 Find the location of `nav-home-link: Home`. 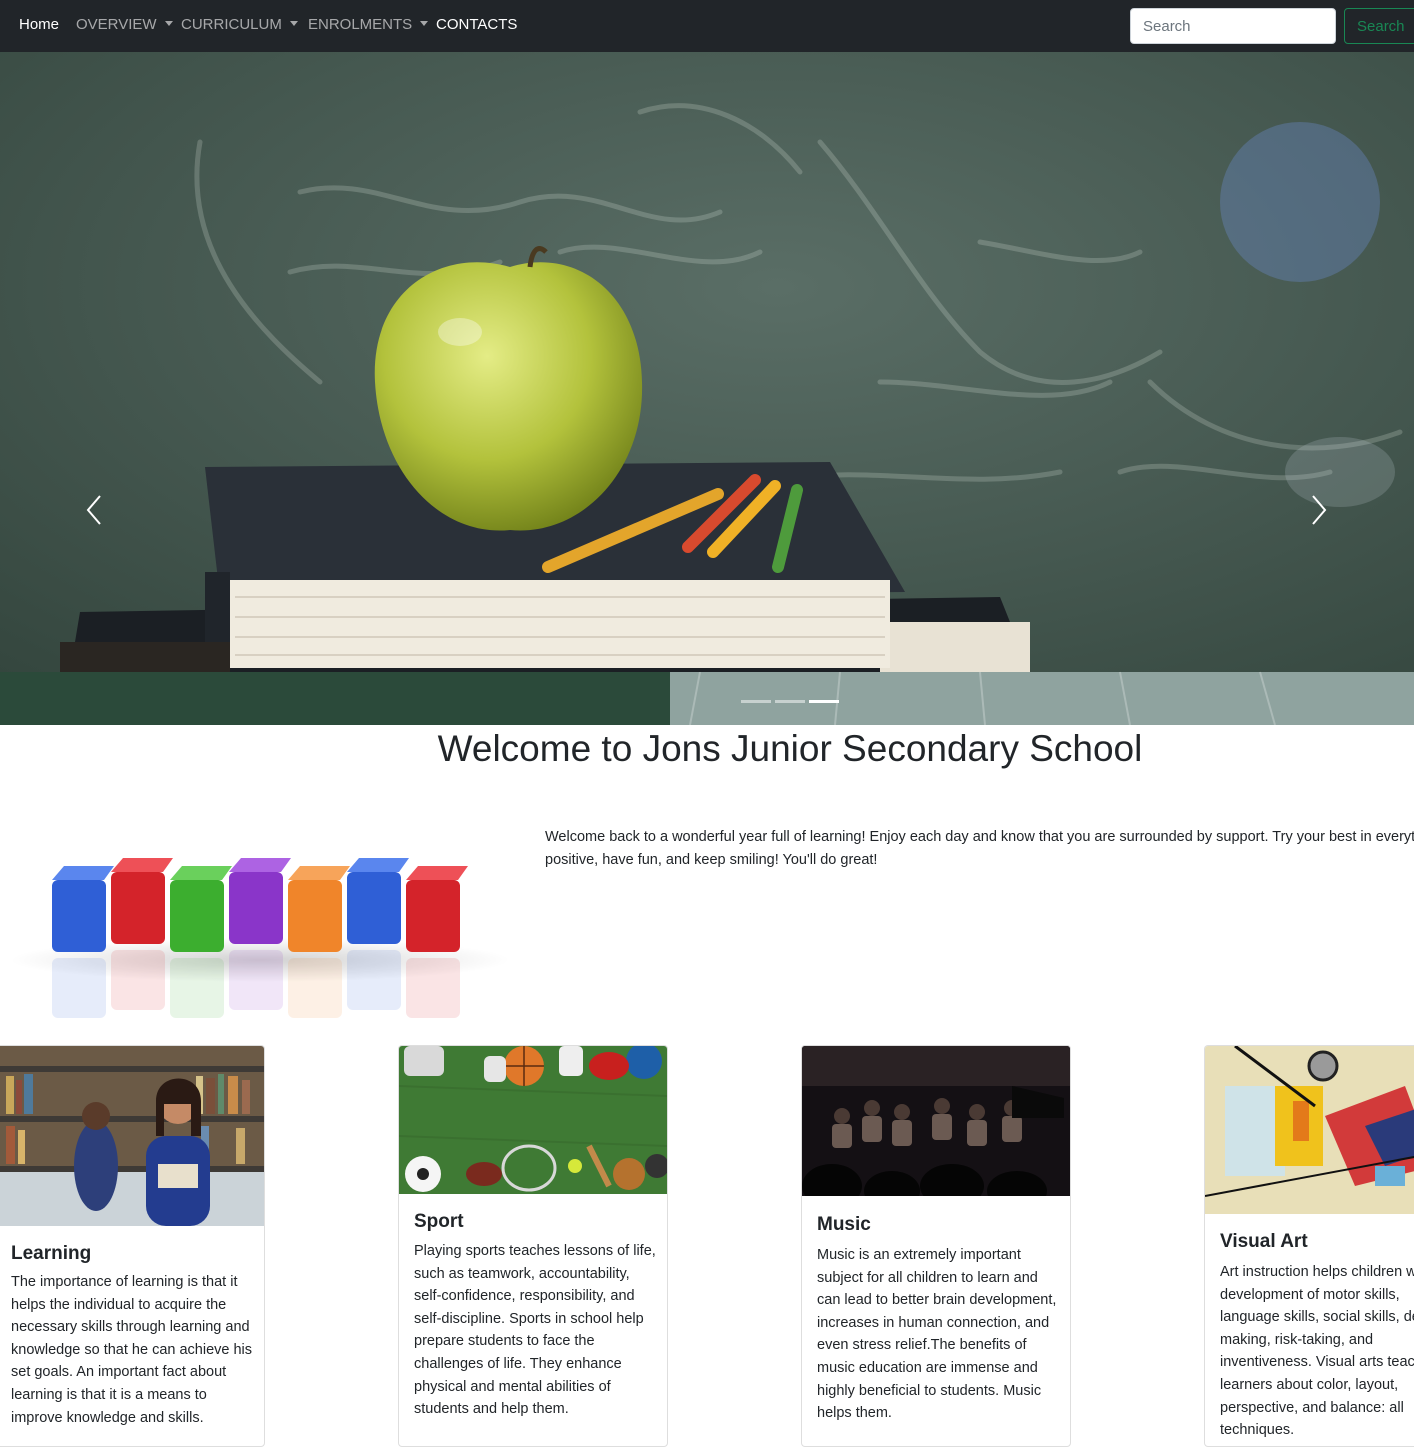

nav-home-link: Home is located at coordinates (39, 24).